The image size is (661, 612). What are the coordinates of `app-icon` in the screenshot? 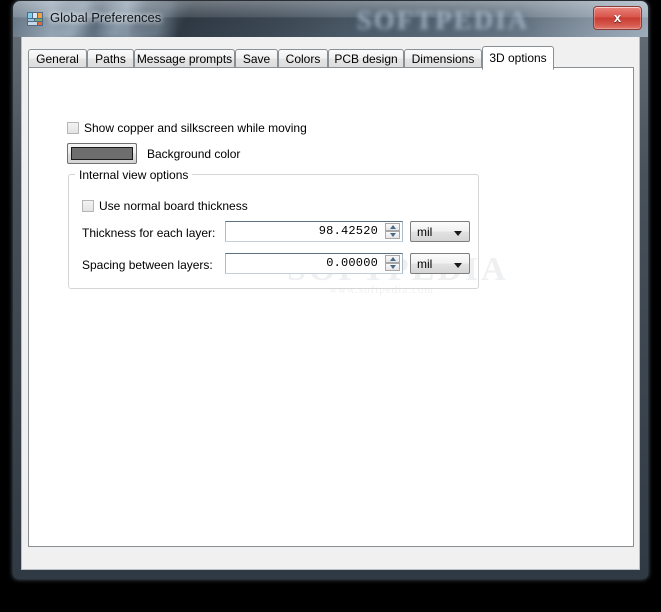 It's located at (35, 19).